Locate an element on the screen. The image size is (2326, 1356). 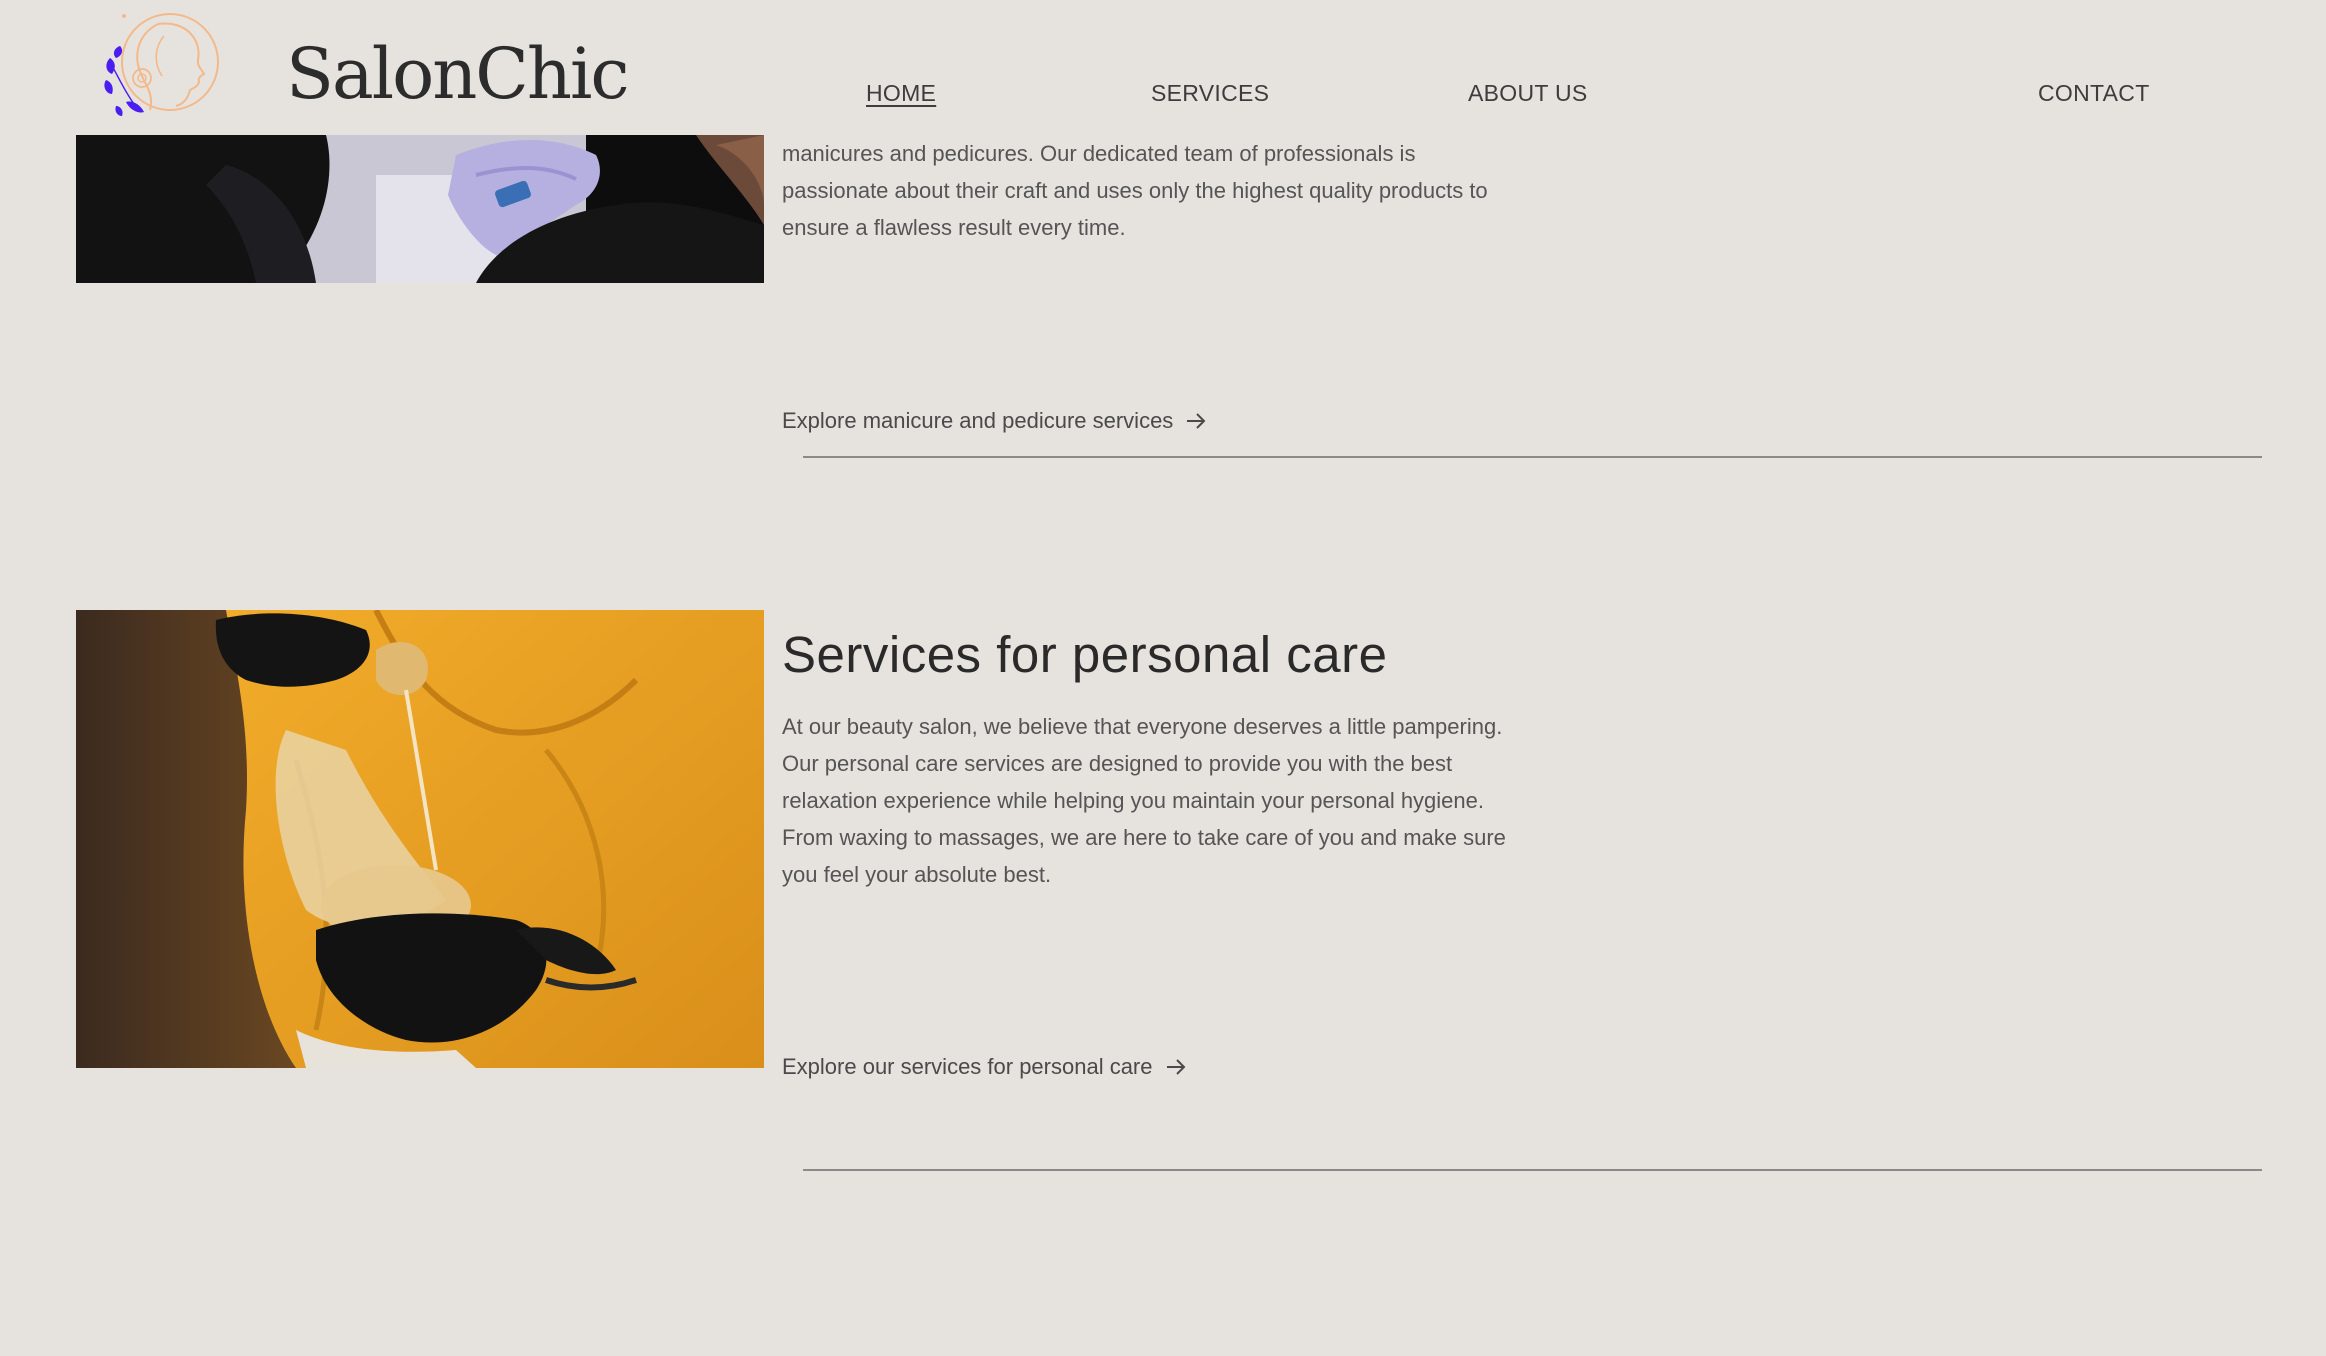
nav-services: SERVICES is located at coordinates (1210, 93).